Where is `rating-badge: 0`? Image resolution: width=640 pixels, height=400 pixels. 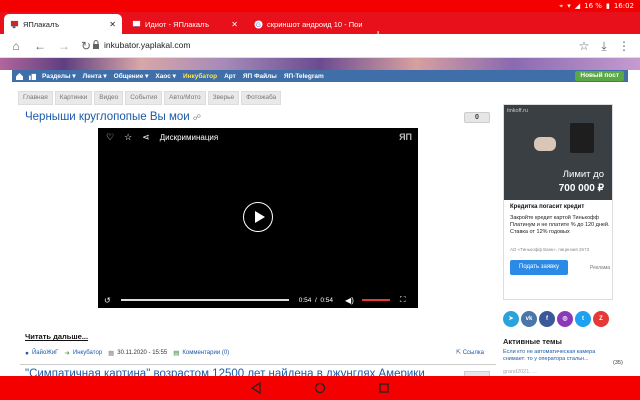 rating-badge: 0 is located at coordinates (477, 117).